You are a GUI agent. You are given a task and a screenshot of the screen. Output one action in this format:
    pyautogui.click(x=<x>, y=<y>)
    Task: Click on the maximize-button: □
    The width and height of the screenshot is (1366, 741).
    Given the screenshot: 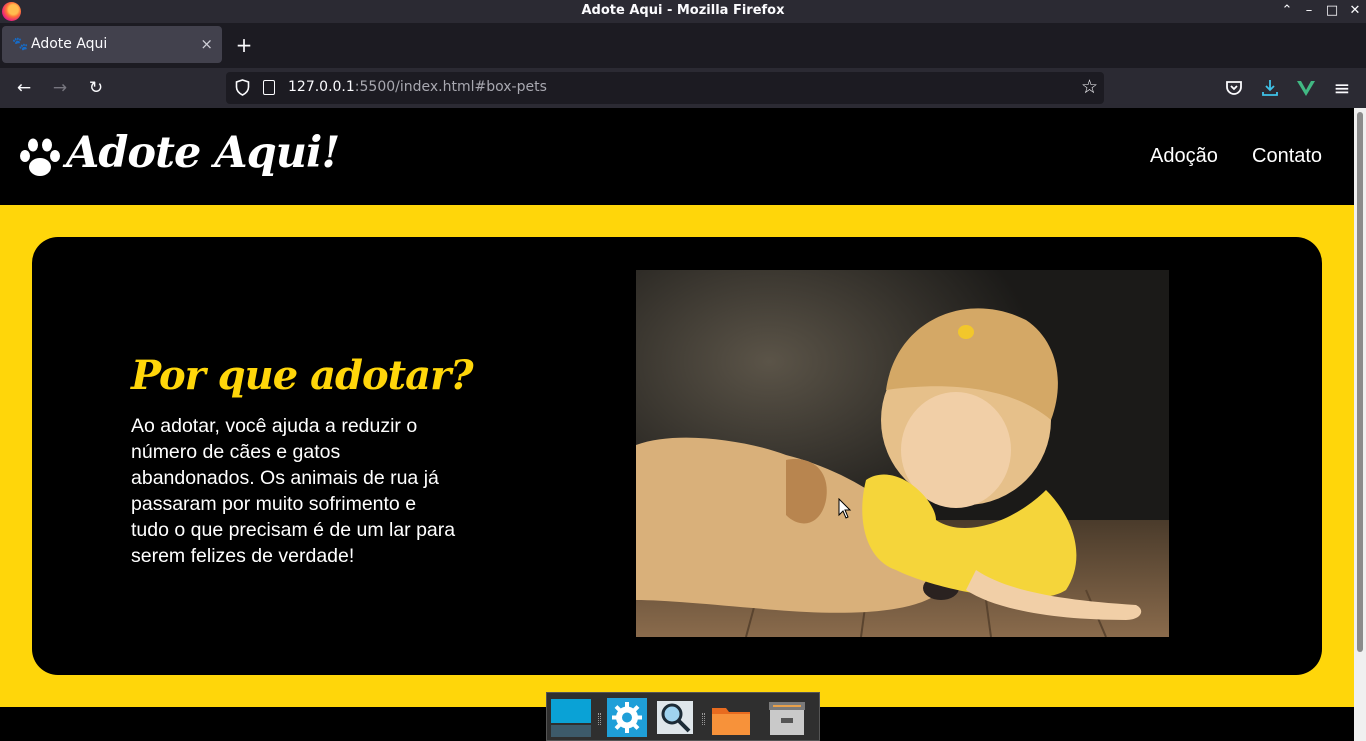 What is the action you would take?
    pyautogui.click(x=1332, y=11)
    